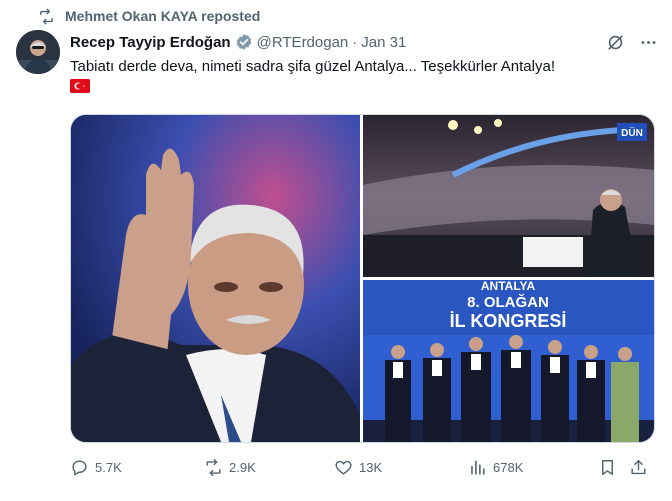 The width and height of the screenshot is (672, 501). I want to click on repost-indicator: Mehmet Okan KAYA reposted, so click(149, 16).